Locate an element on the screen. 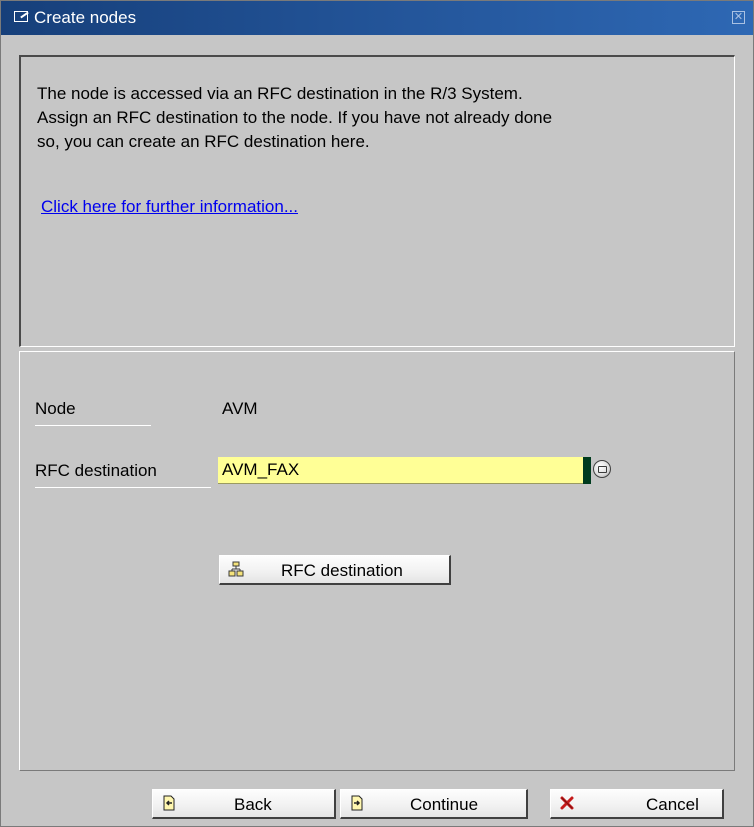  node-value: AVM is located at coordinates (240, 408).